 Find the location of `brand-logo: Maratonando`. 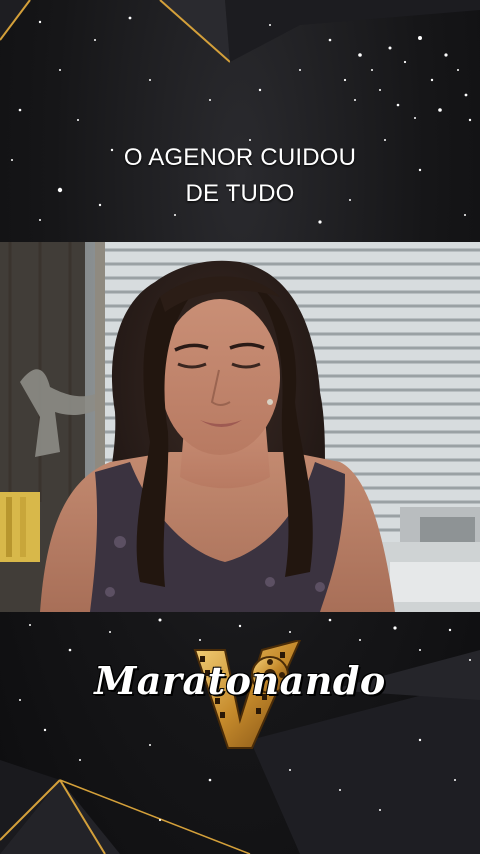

brand-logo: Maratonando is located at coordinates (240, 700).